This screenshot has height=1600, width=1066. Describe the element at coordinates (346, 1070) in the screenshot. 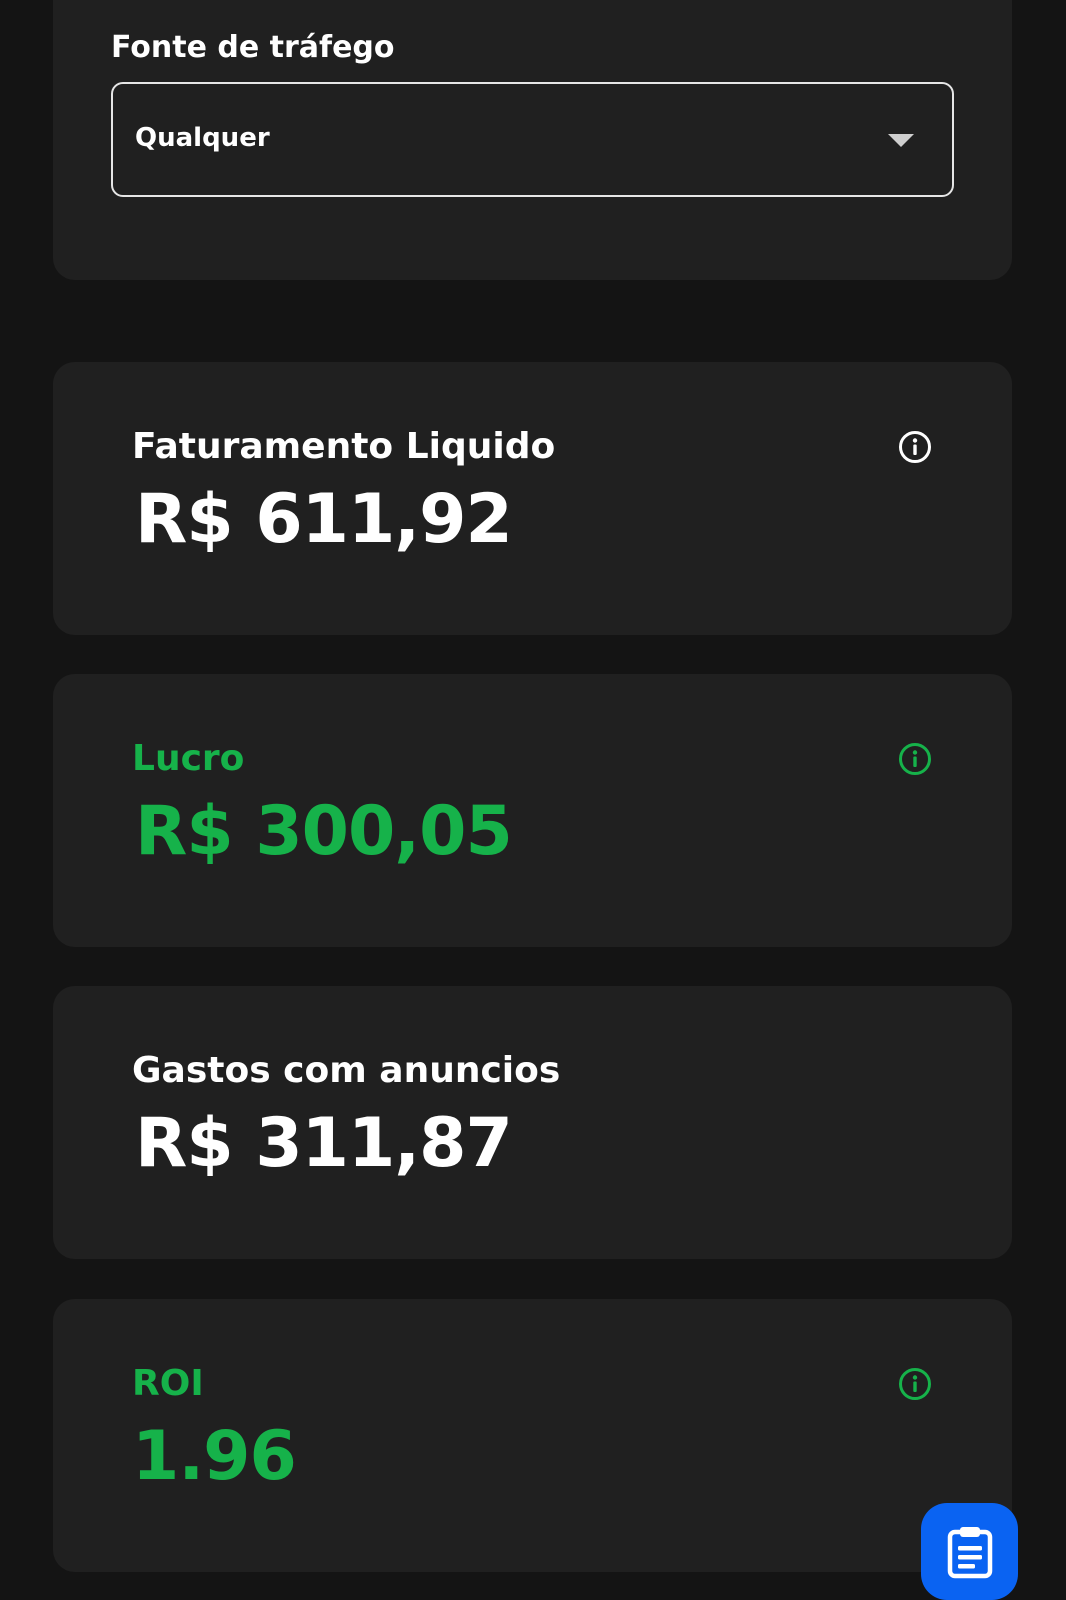

I see `ad-spend-title: Gastos com anuncios` at that location.